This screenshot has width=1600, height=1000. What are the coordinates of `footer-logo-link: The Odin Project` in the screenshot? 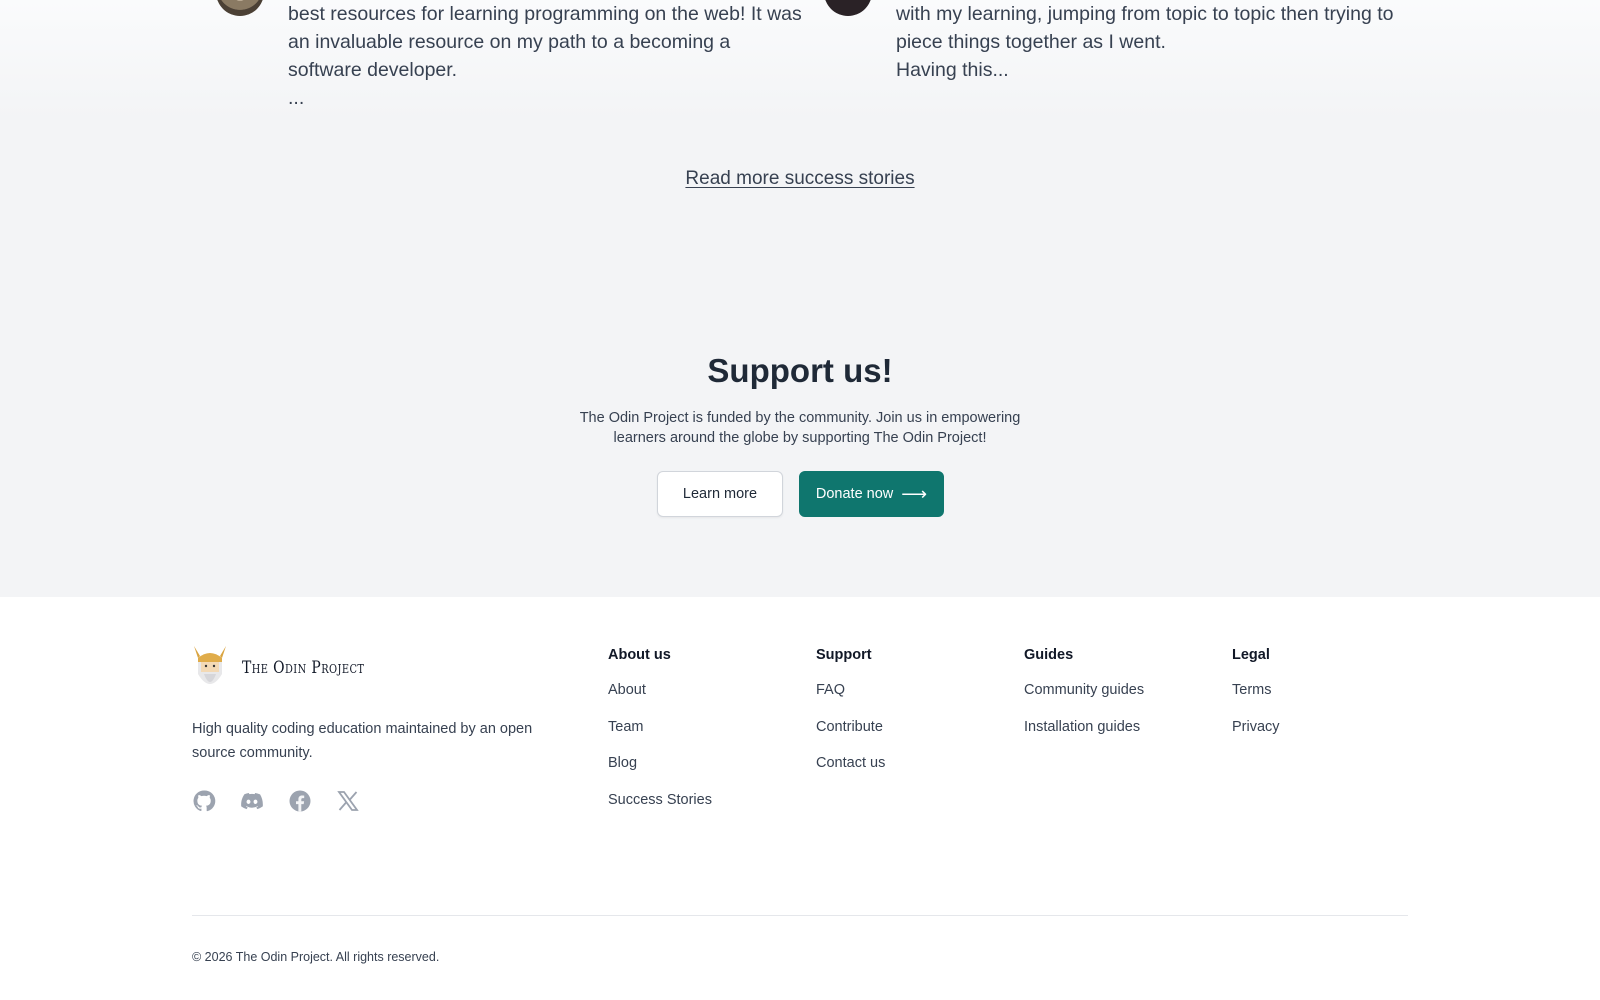 It's located at (291, 668).